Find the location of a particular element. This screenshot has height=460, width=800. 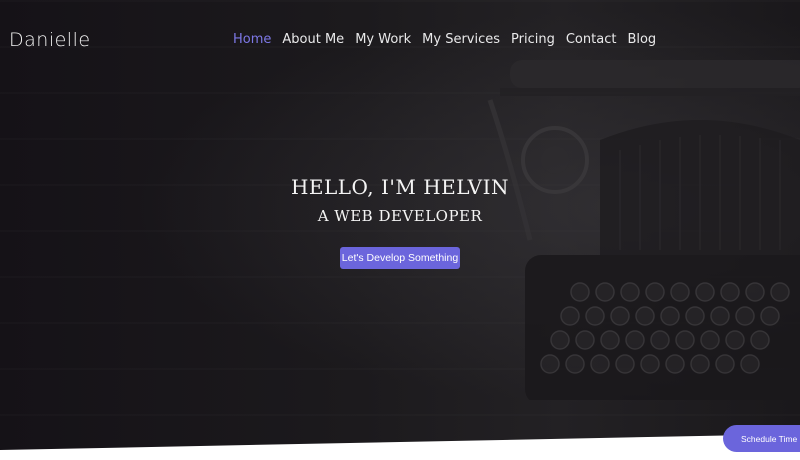

nav-item-pricing: Pricing is located at coordinates (533, 39).